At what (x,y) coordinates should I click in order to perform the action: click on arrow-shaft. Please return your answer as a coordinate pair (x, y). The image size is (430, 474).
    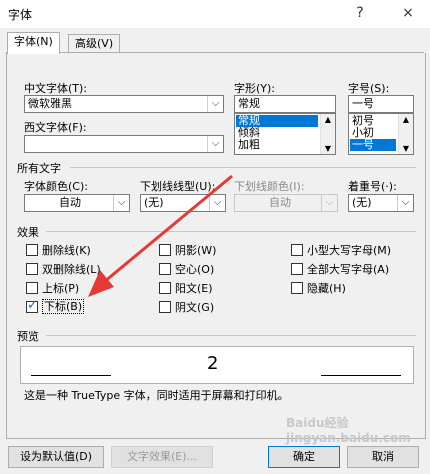
    Looking at the image, I should click on (168, 229).